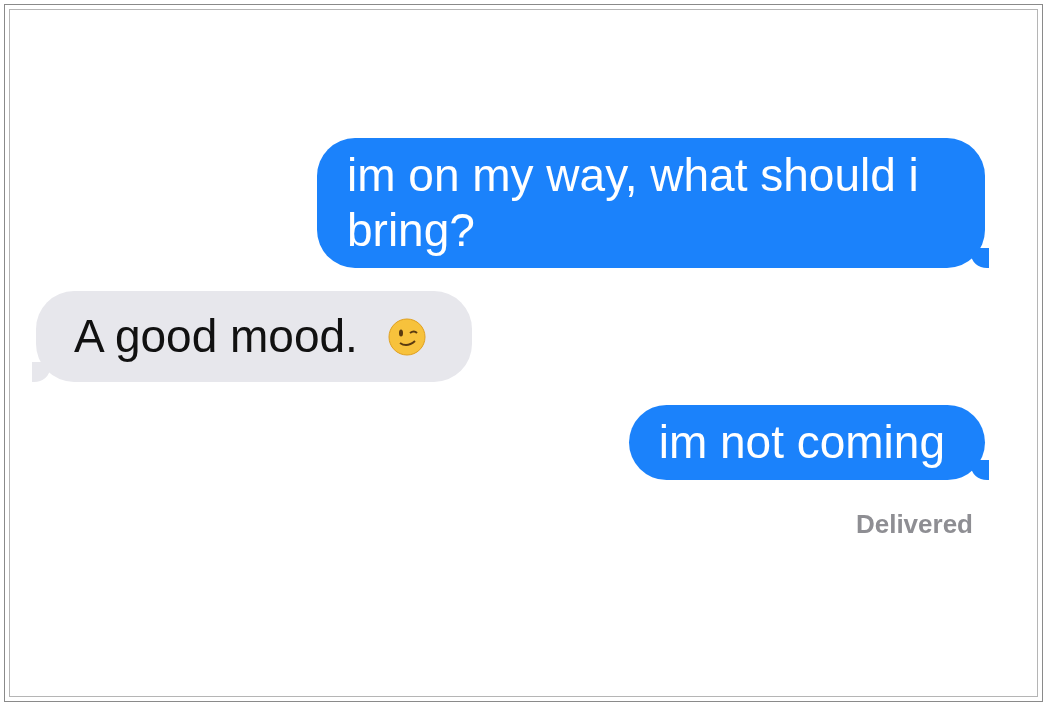 Image resolution: width=1047 pixels, height=706 pixels. Describe the element at coordinates (914, 524) in the screenshot. I see `delivery-status: Delivered` at that location.